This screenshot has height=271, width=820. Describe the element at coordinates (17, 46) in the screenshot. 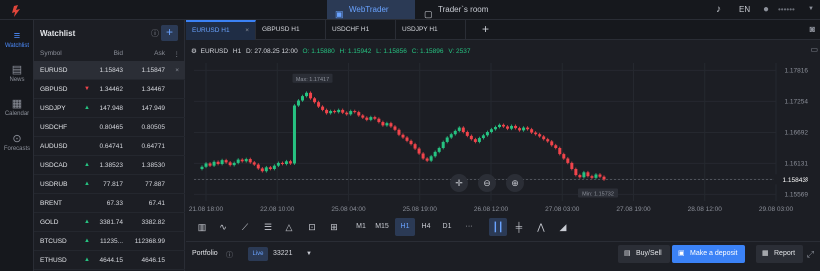

I see `sidebar-item-label: Watchlist` at that location.